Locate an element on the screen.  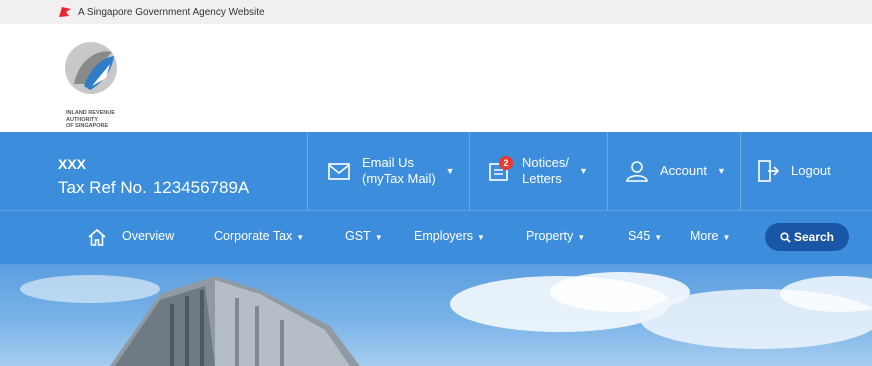
nav-property-label: Property is located at coordinates (550, 236).